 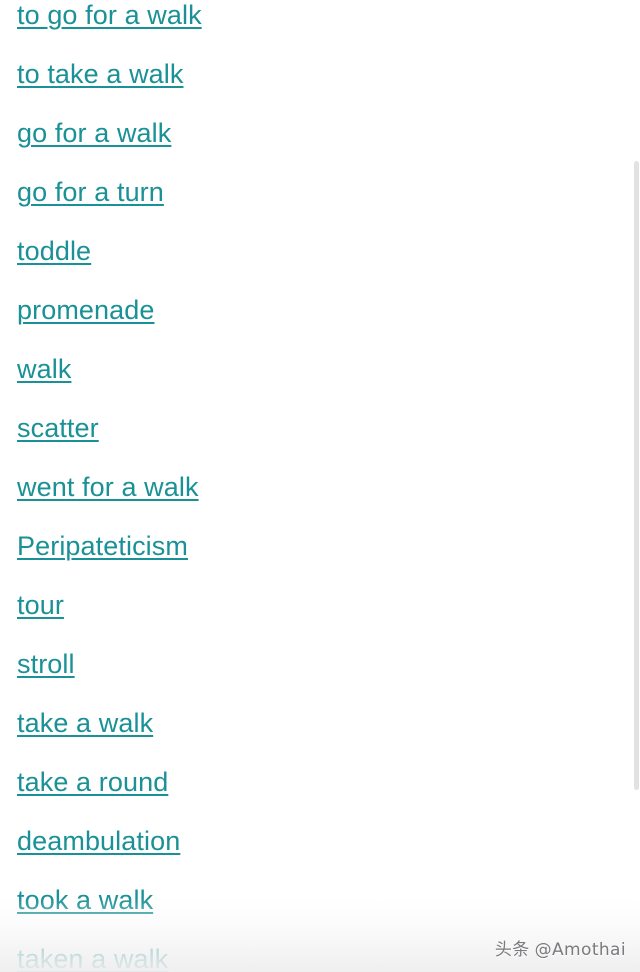 I want to click on synonym-link: to go for a walk, so click(x=109, y=15).